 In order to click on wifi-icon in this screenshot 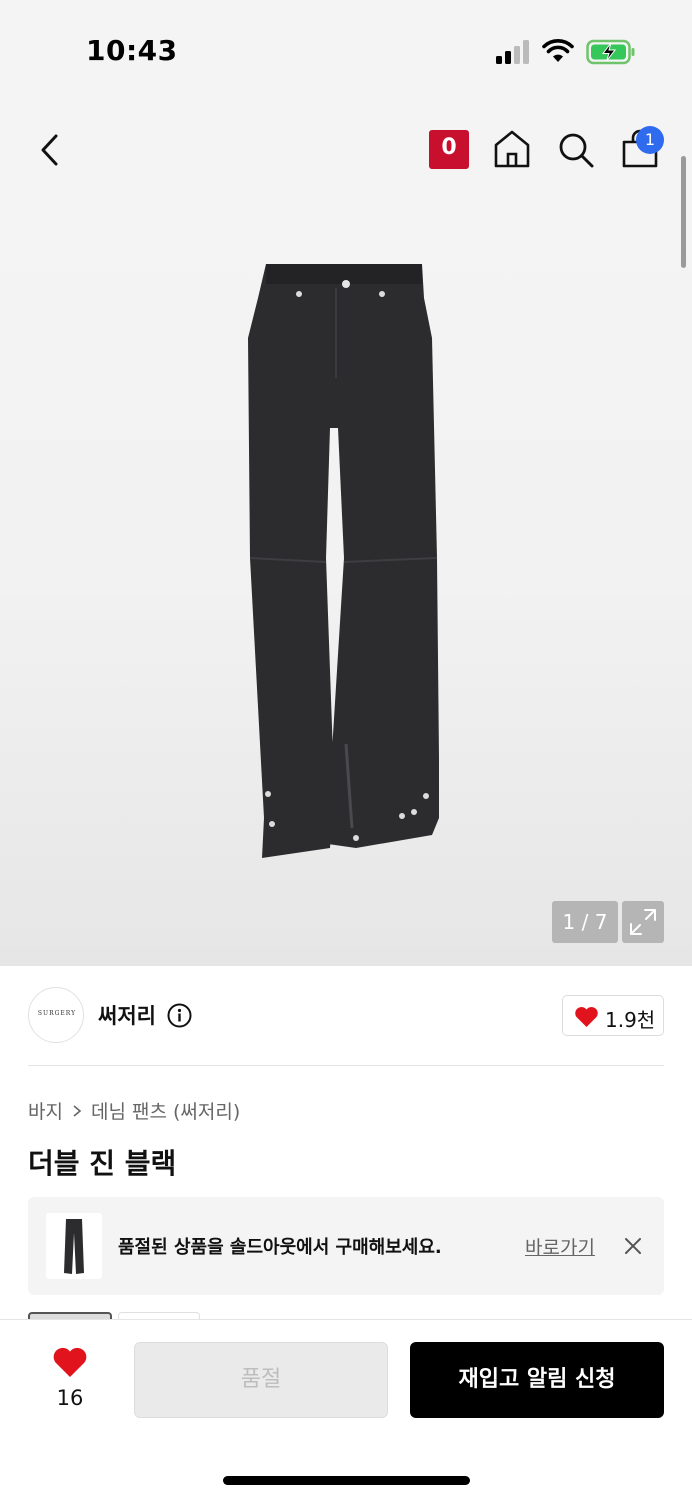, I will do `click(558, 50)`.